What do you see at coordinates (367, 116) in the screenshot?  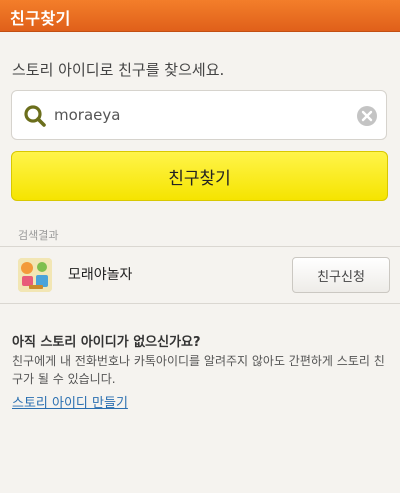 I see `clear-icon` at bounding box center [367, 116].